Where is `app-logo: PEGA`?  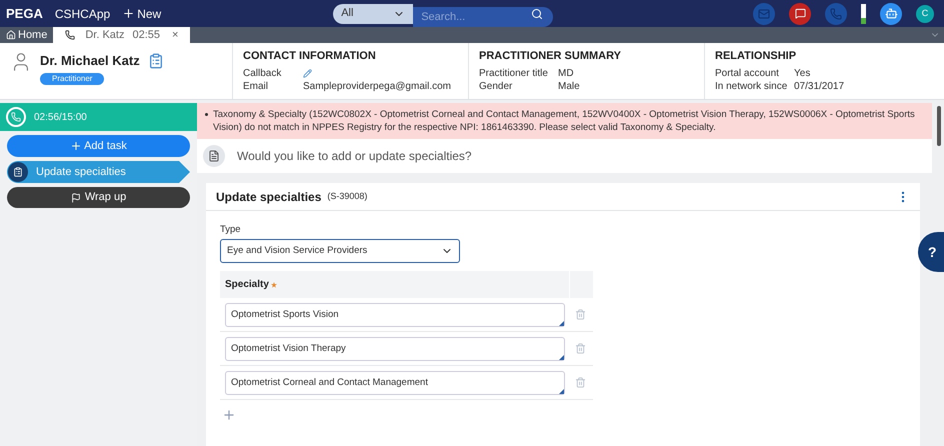
app-logo: PEGA is located at coordinates (24, 13).